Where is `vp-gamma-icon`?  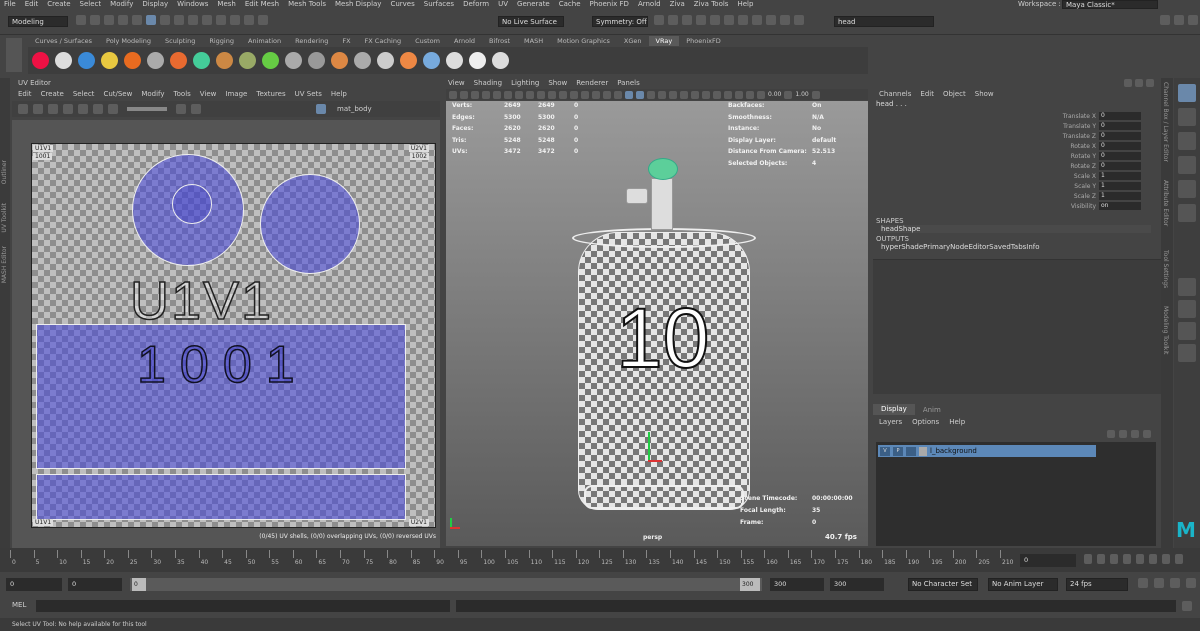 vp-gamma-icon is located at coordinates (788, 94).